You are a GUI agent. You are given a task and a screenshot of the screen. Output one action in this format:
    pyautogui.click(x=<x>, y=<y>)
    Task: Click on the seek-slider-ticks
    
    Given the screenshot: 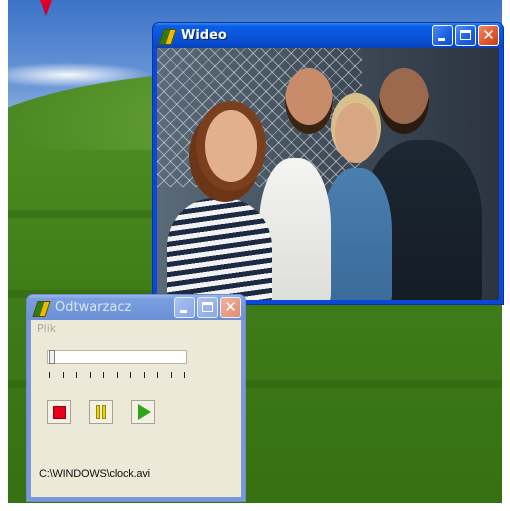 What is the action you would take?
    pyautogui.click(x=118, y=375)
    